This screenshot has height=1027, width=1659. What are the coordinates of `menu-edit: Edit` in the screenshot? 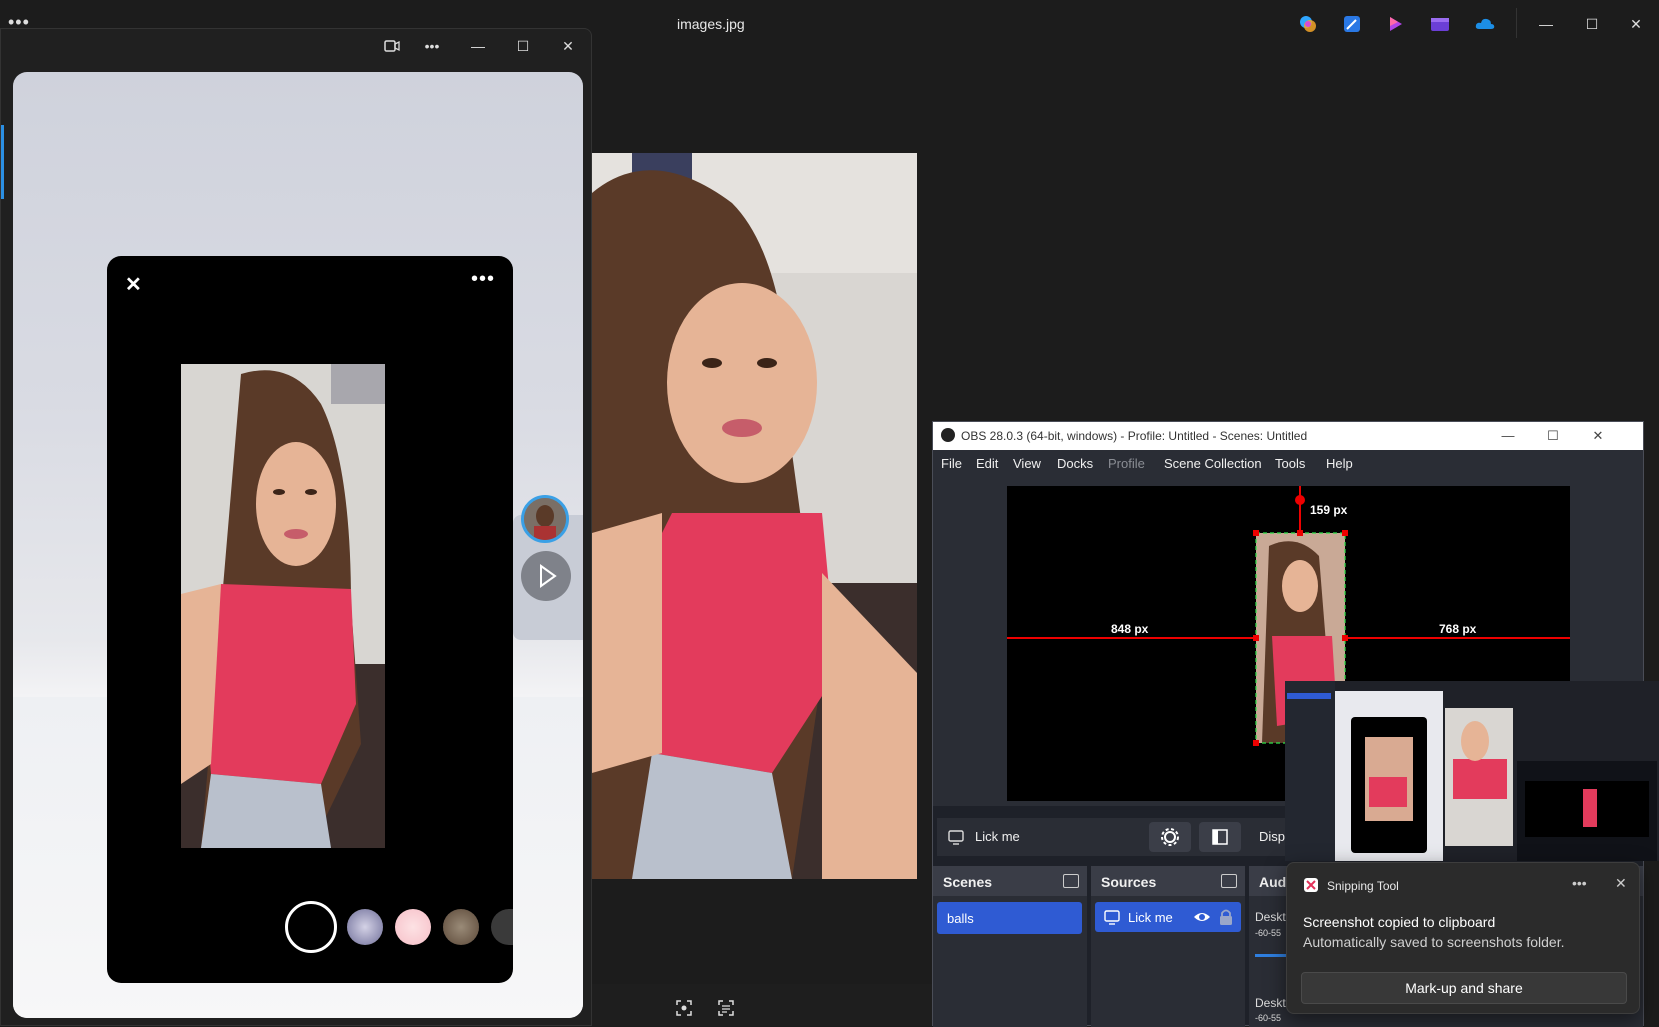 It's located at (987, 463).